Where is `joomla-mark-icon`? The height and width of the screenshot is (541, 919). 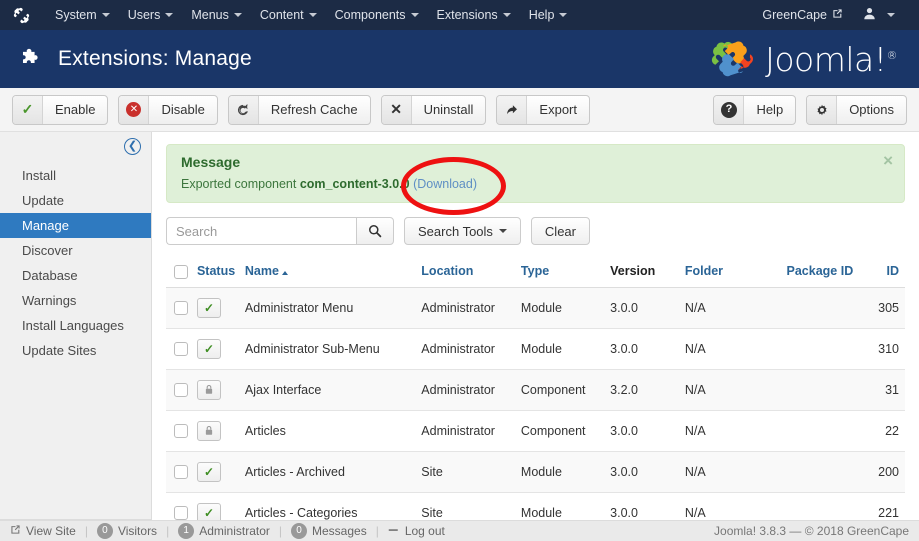
joomla-mark-icon is located at coordinates (21, 15).